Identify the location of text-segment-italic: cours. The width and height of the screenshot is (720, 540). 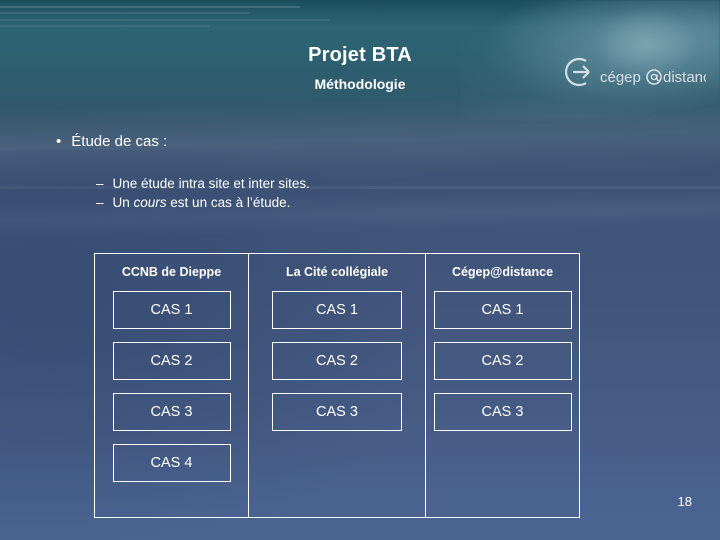
(150, 202).